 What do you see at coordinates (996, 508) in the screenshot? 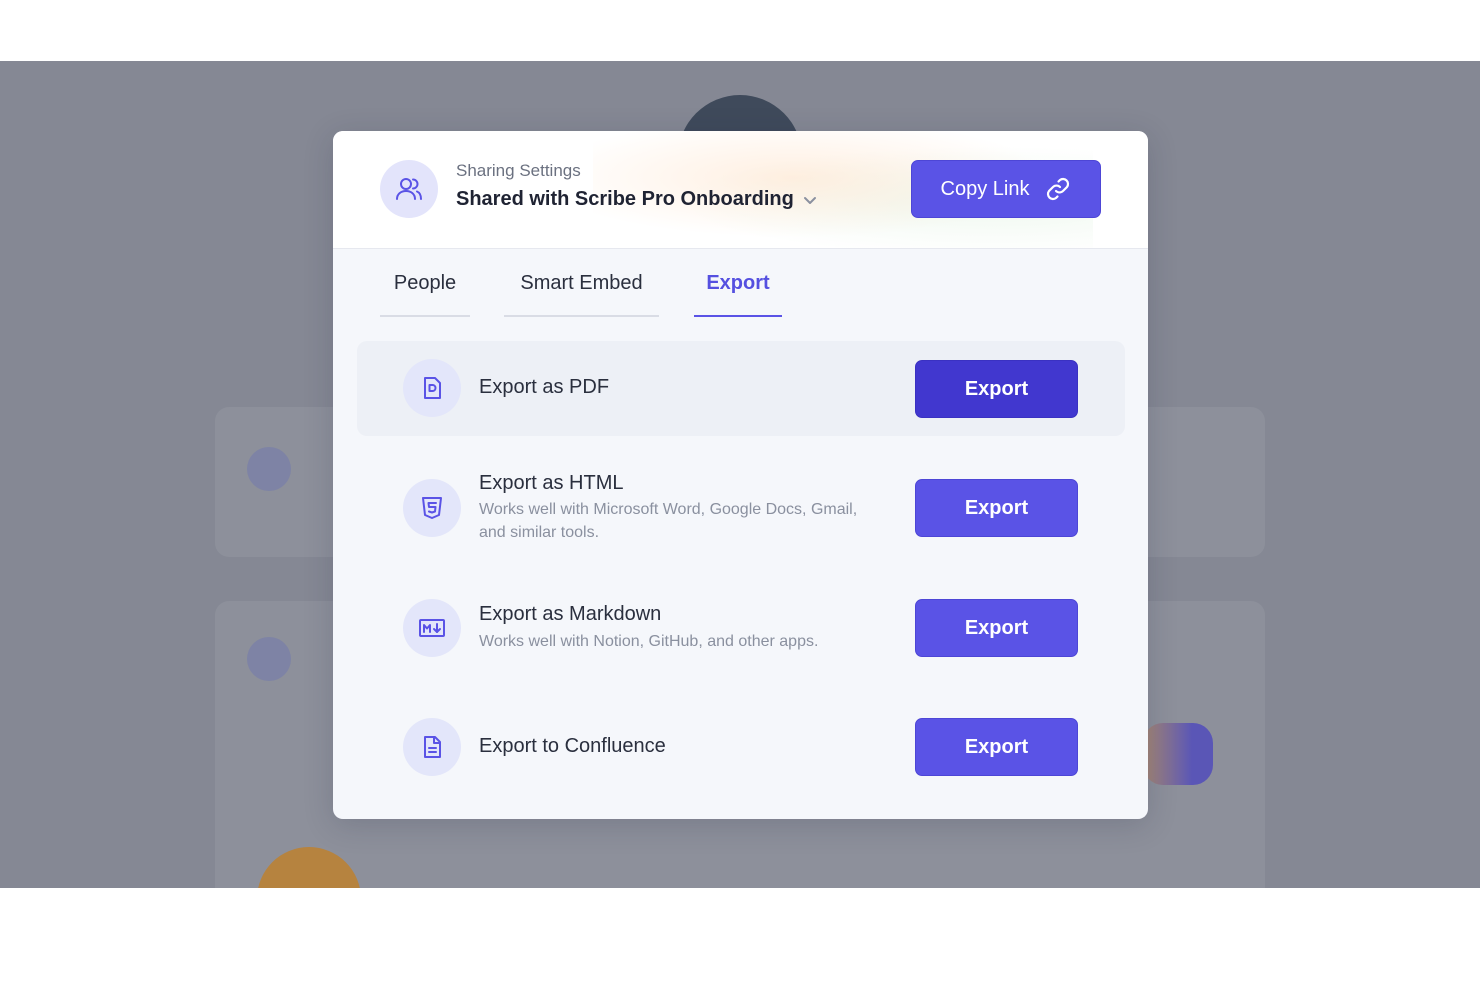
I see `export-html-button: Export` at bounding box center [996, 508].